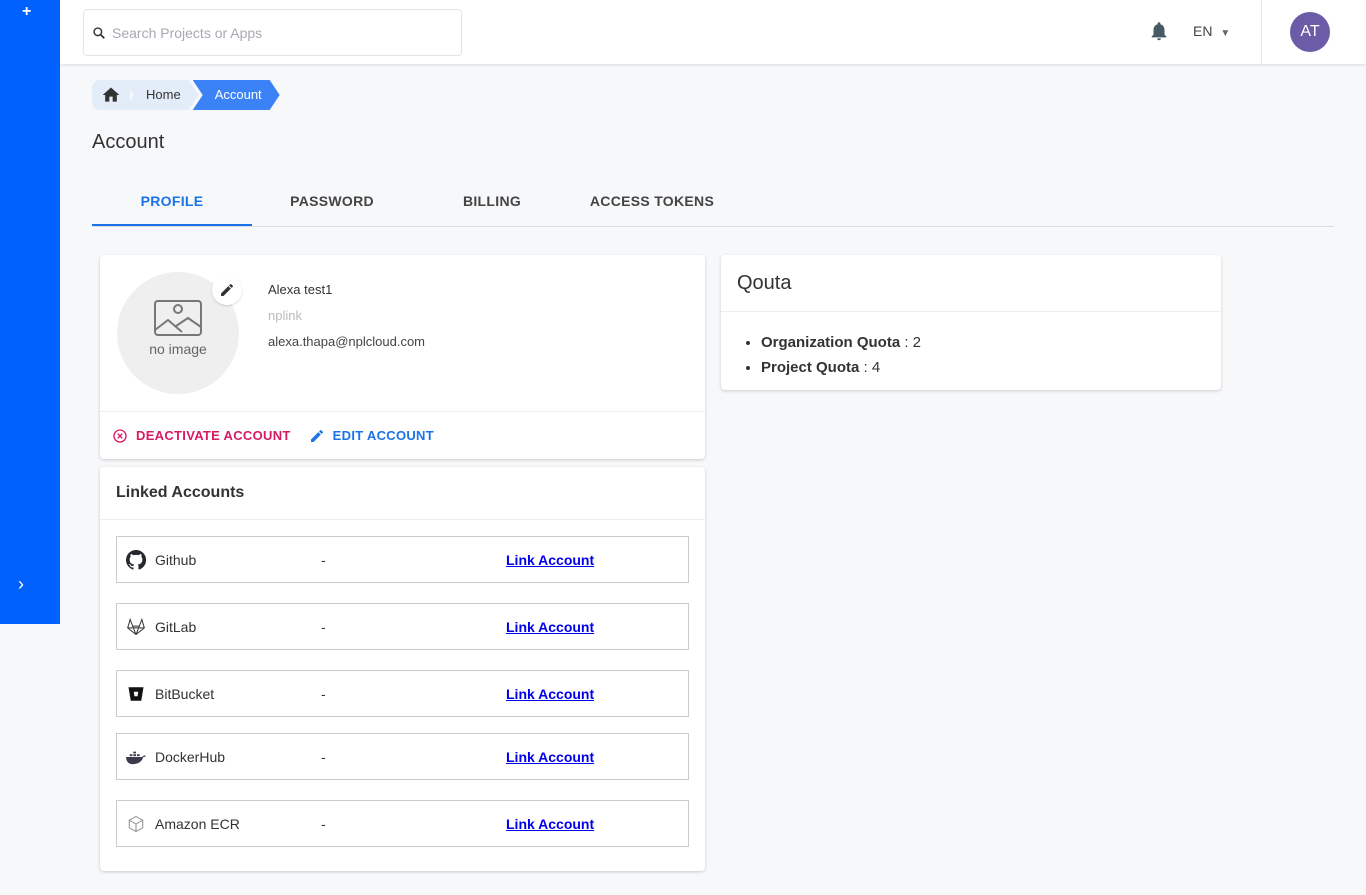 The width and height of the screenshot is (1366, 895). I want to click on tab-access-tokens: ACCESS TOKENS, so click(652, 203).